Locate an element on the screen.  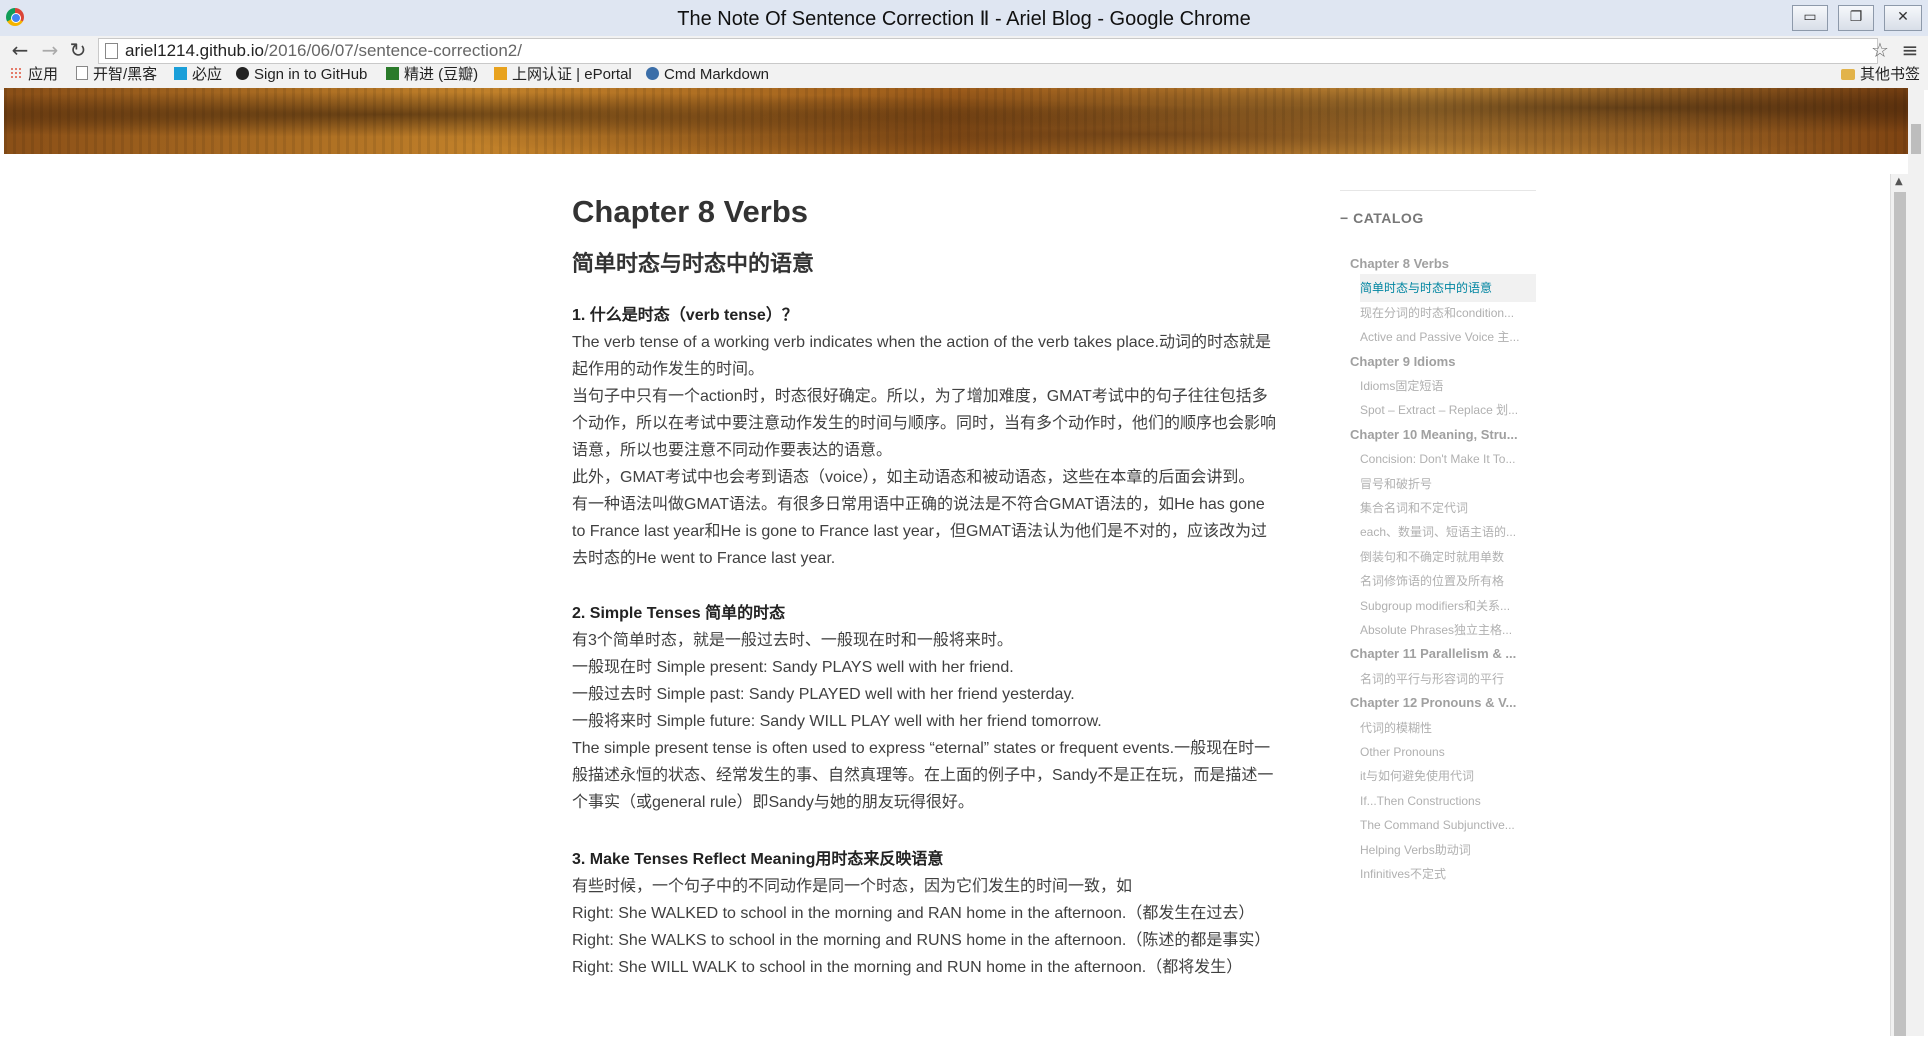
paragraph-line: 有3个简单时态，就是一般过去时、一般现在时和一般将来时。 is located at coordinates (792, 640).